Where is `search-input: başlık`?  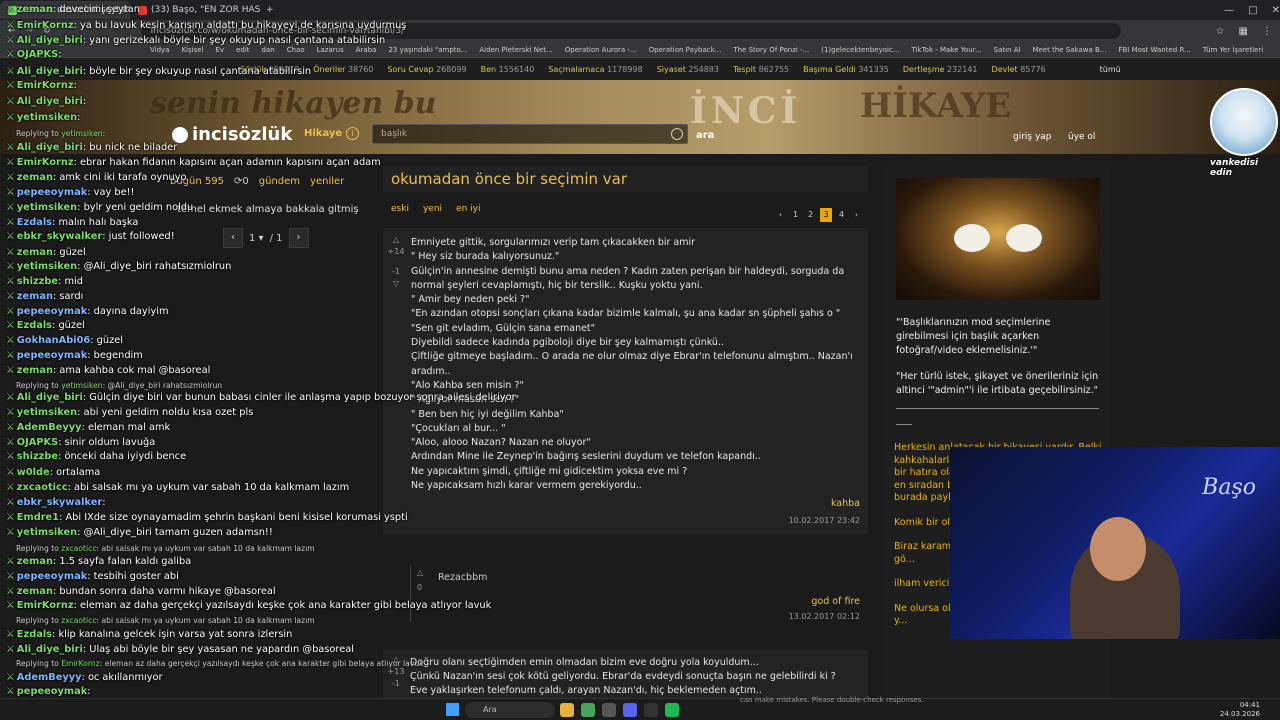 search-input: başlık is located at coordinates (530, 134).